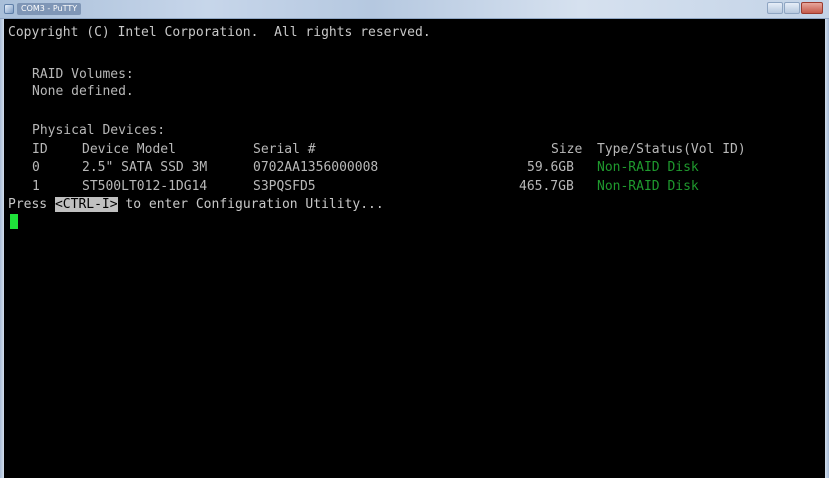  Describe the element at coordinates (36, 186) in the screenshot. I see `device-1-id: 1` at that location.